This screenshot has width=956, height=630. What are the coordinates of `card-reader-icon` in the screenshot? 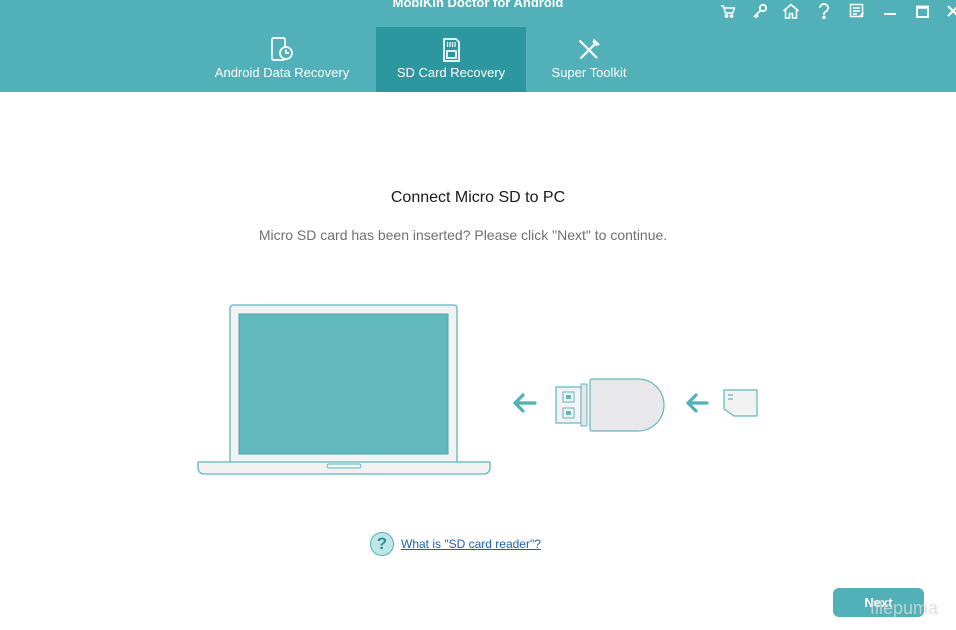 It's located at (610, 405).